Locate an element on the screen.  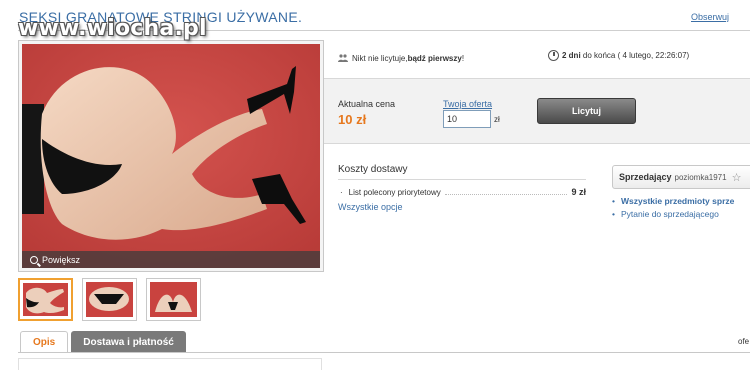
time-left-days: 2 dni is located at coordinates (571, 55).